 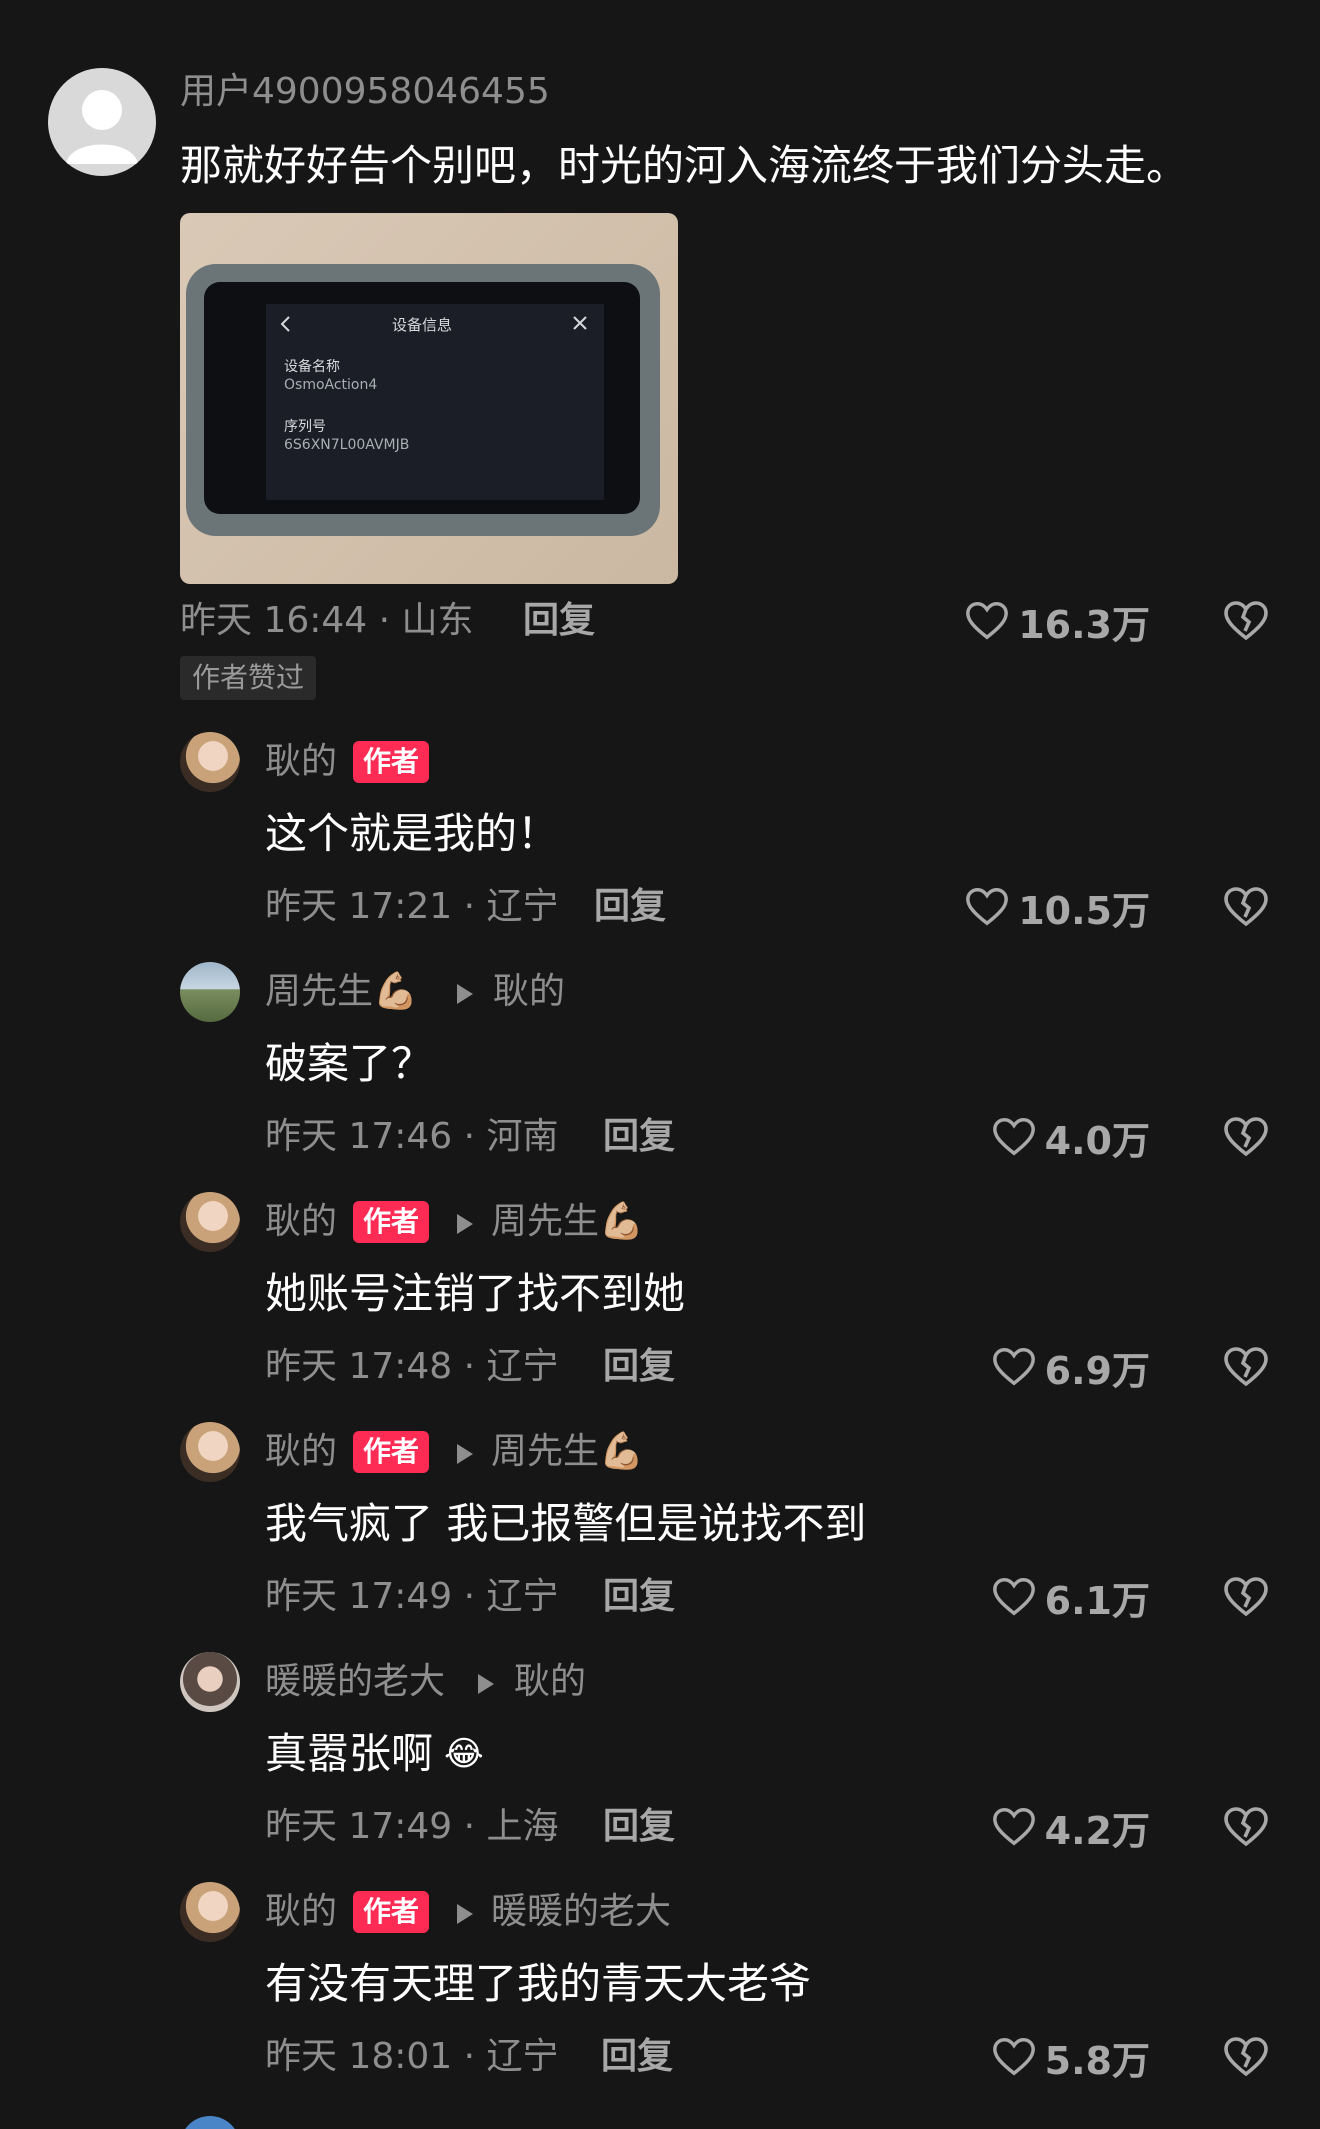 I want to click on main-comment-reply-button: 回复, so click(x=559, y=621).